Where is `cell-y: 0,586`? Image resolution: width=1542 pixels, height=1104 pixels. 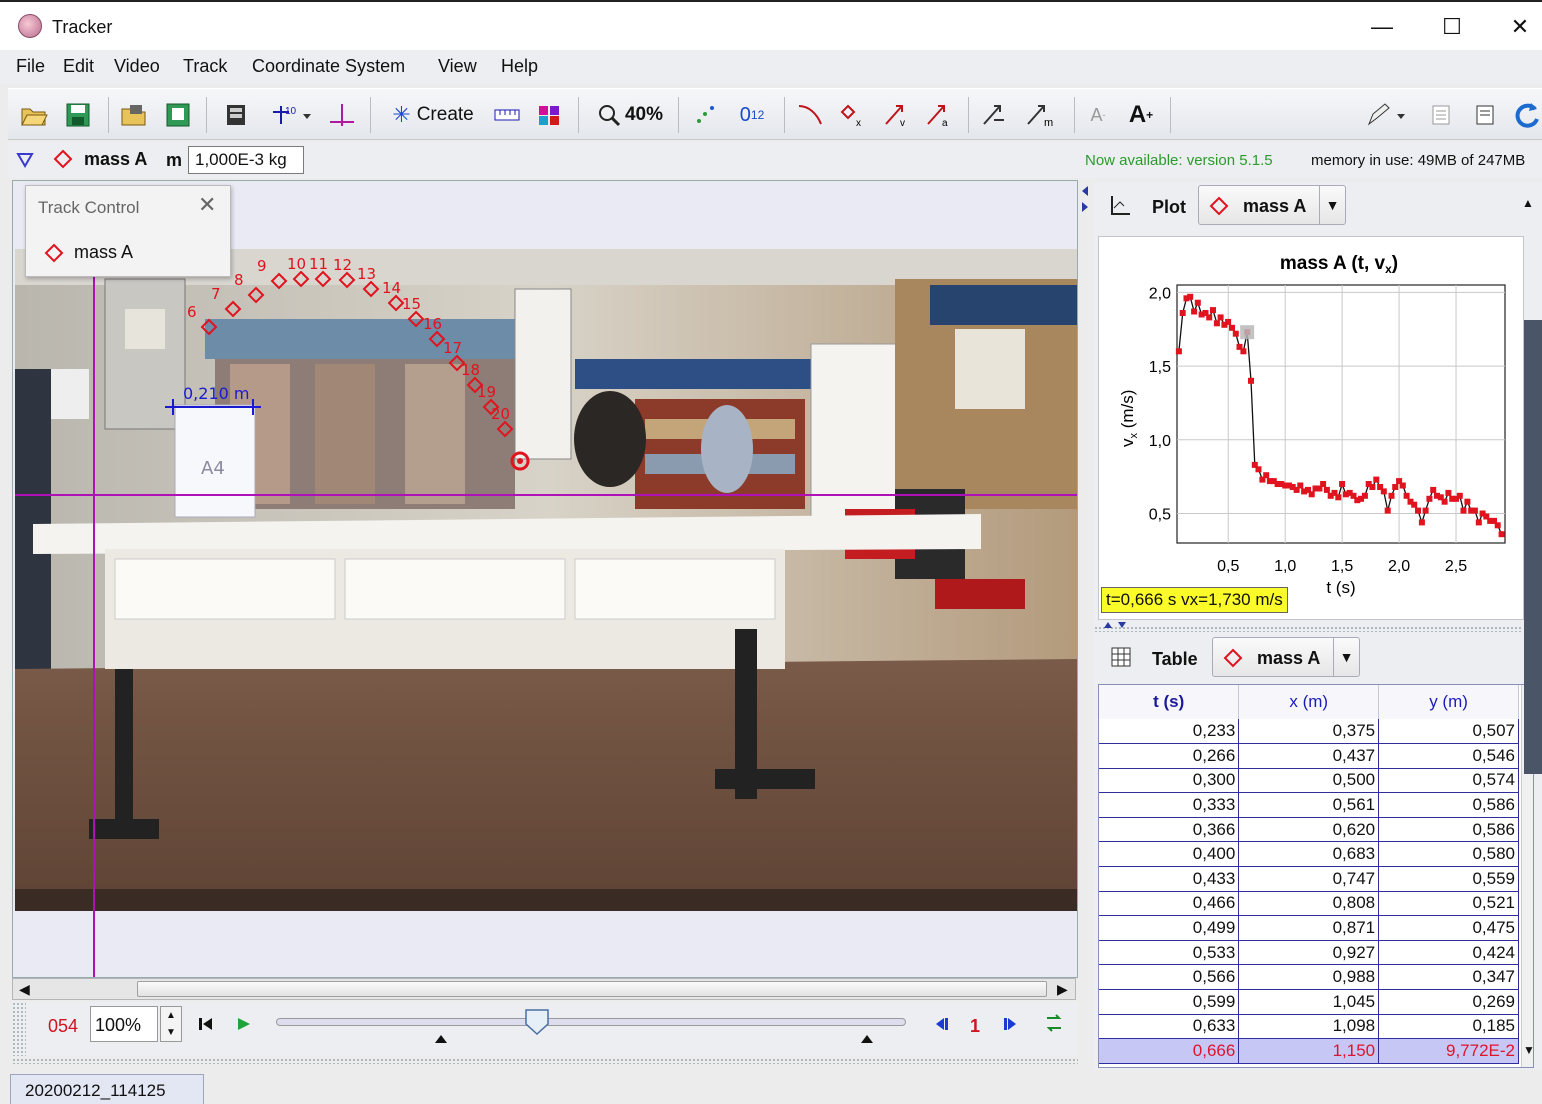
cell-y: 0,586 is located at coordinates (1448, 830).